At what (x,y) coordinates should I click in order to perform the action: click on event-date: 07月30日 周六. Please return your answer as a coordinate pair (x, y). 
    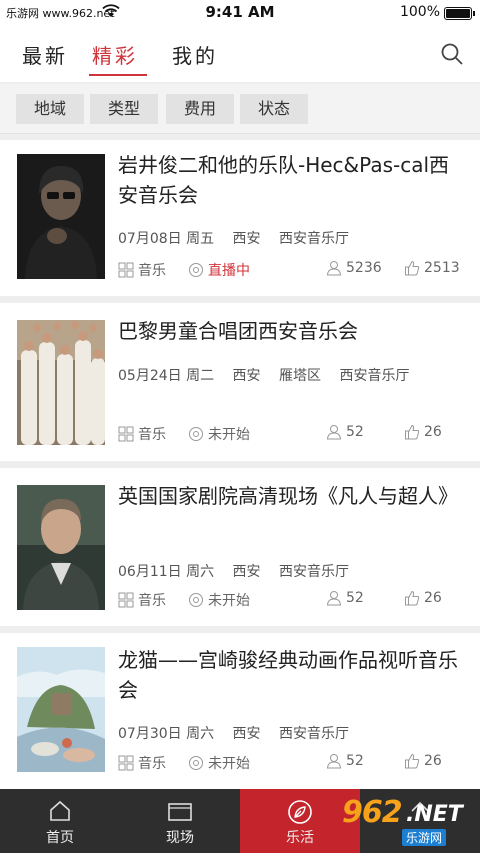
    Looking at the image, I should click on (166, 734).